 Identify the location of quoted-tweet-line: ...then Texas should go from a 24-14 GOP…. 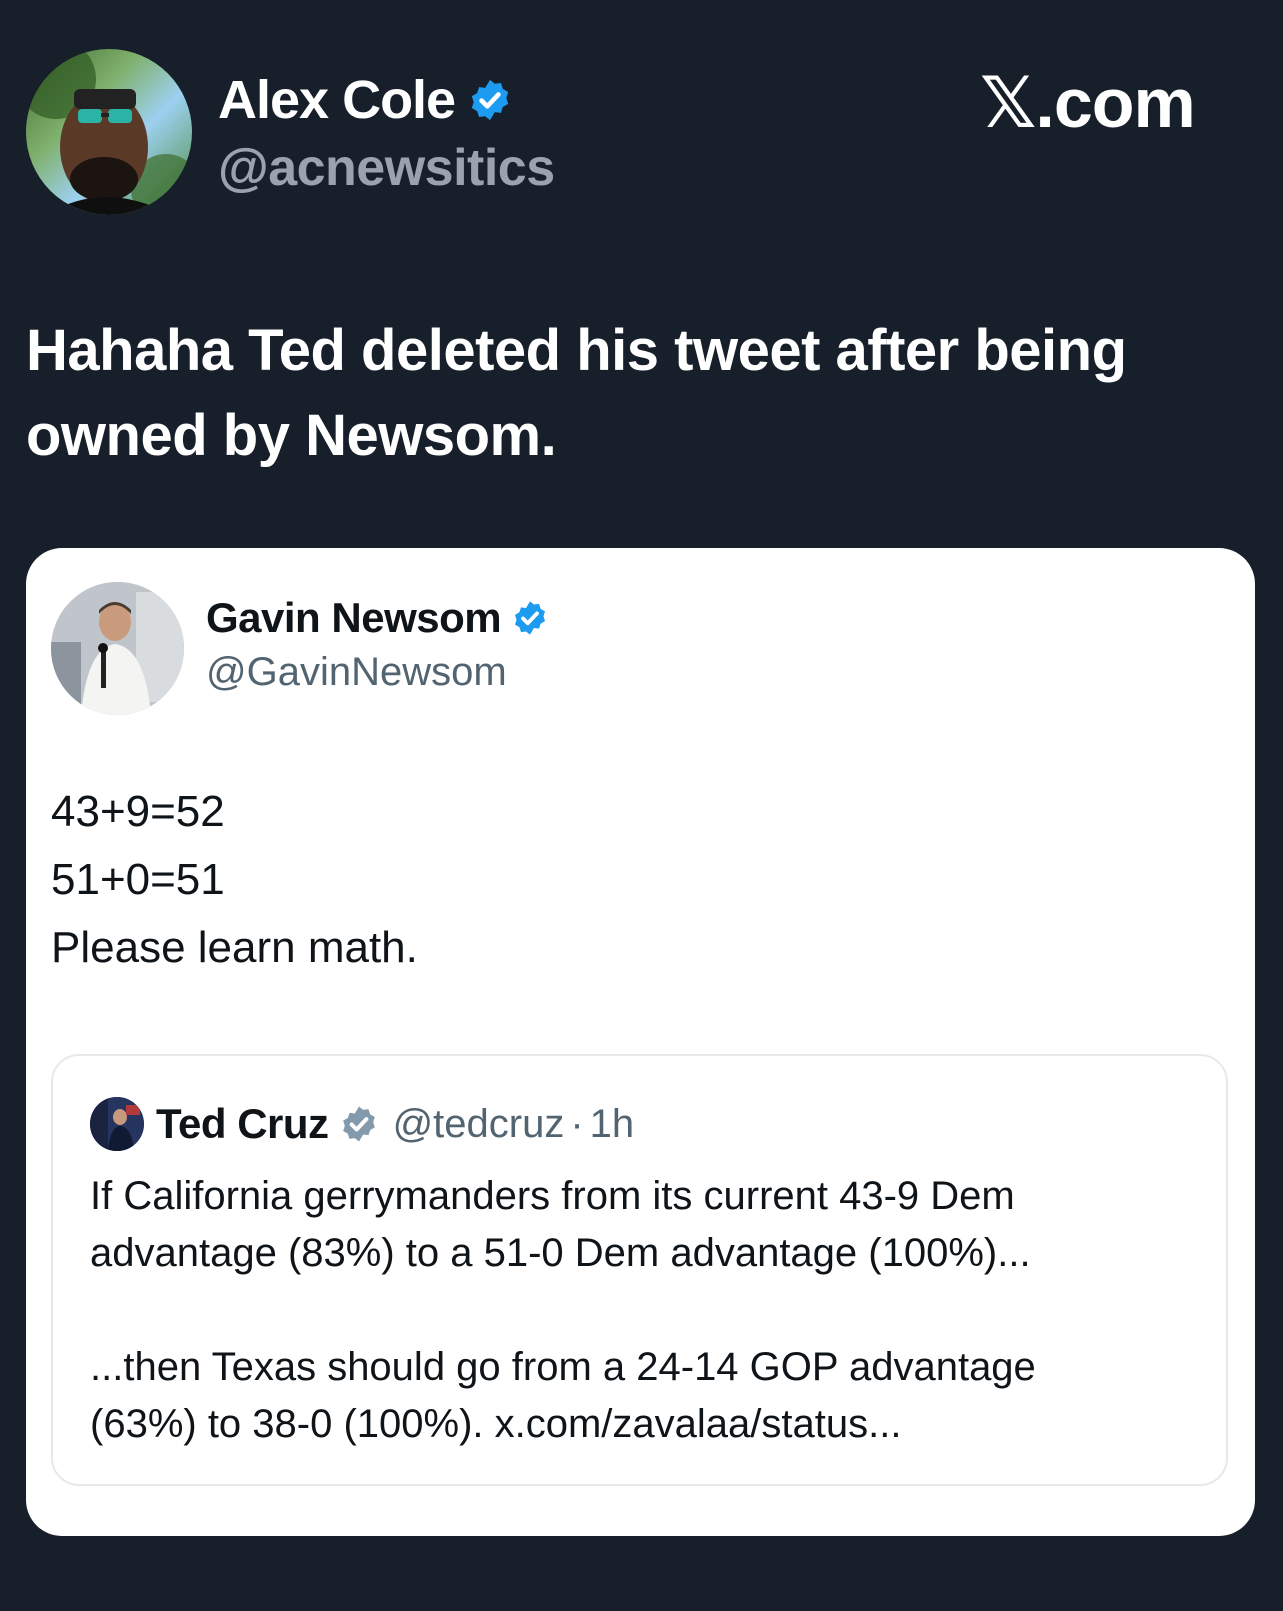
(563, 1367).